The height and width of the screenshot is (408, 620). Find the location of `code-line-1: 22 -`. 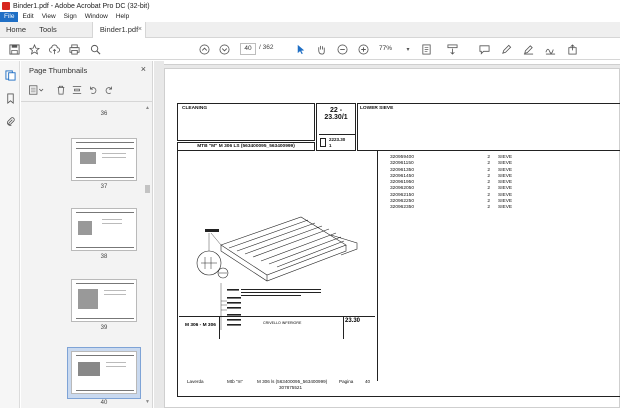

code-line-1: 22 - is located at coordinates (336, 110).